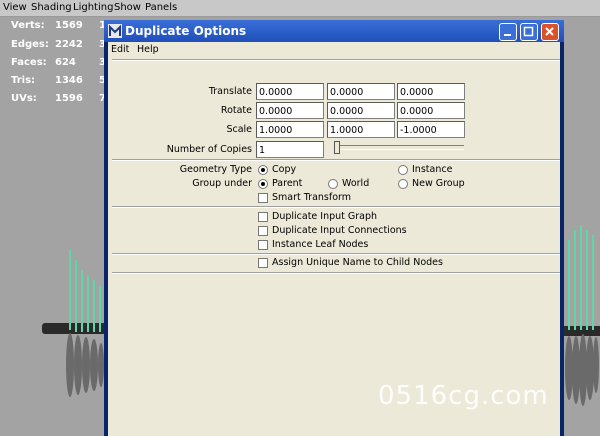 This screenshot has width=600, height=436. Describe the element at coordinates (508, 32) in the screenshot. I see `minimize-button` at that location.